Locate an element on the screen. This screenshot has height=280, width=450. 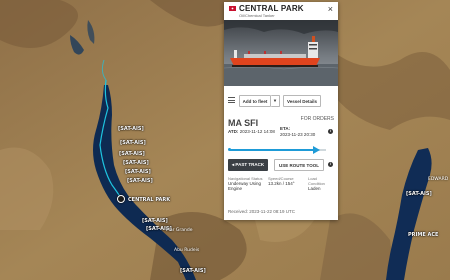
load-condition-value: Laden is located at coordinates (314, 188).